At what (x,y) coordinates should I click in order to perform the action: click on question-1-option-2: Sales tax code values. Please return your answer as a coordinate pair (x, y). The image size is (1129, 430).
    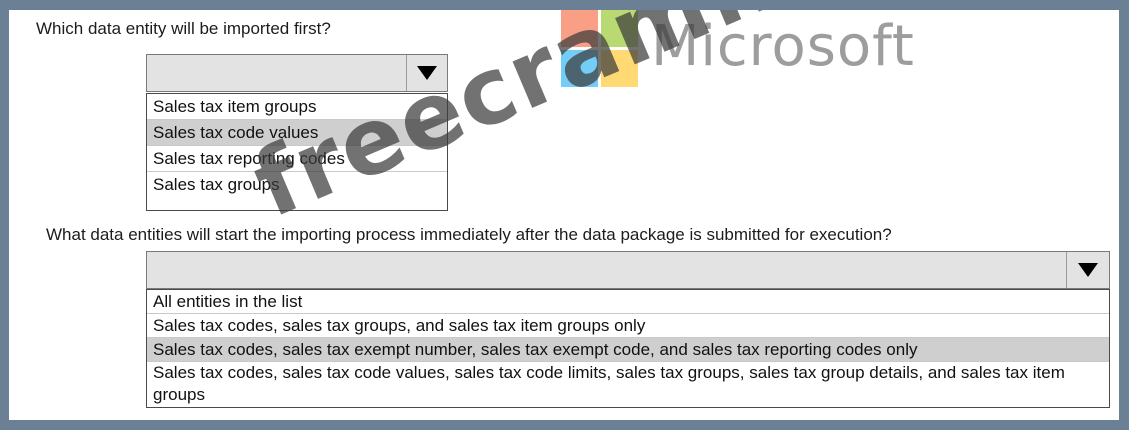
    Looking at the image, I should click on (297, 133).